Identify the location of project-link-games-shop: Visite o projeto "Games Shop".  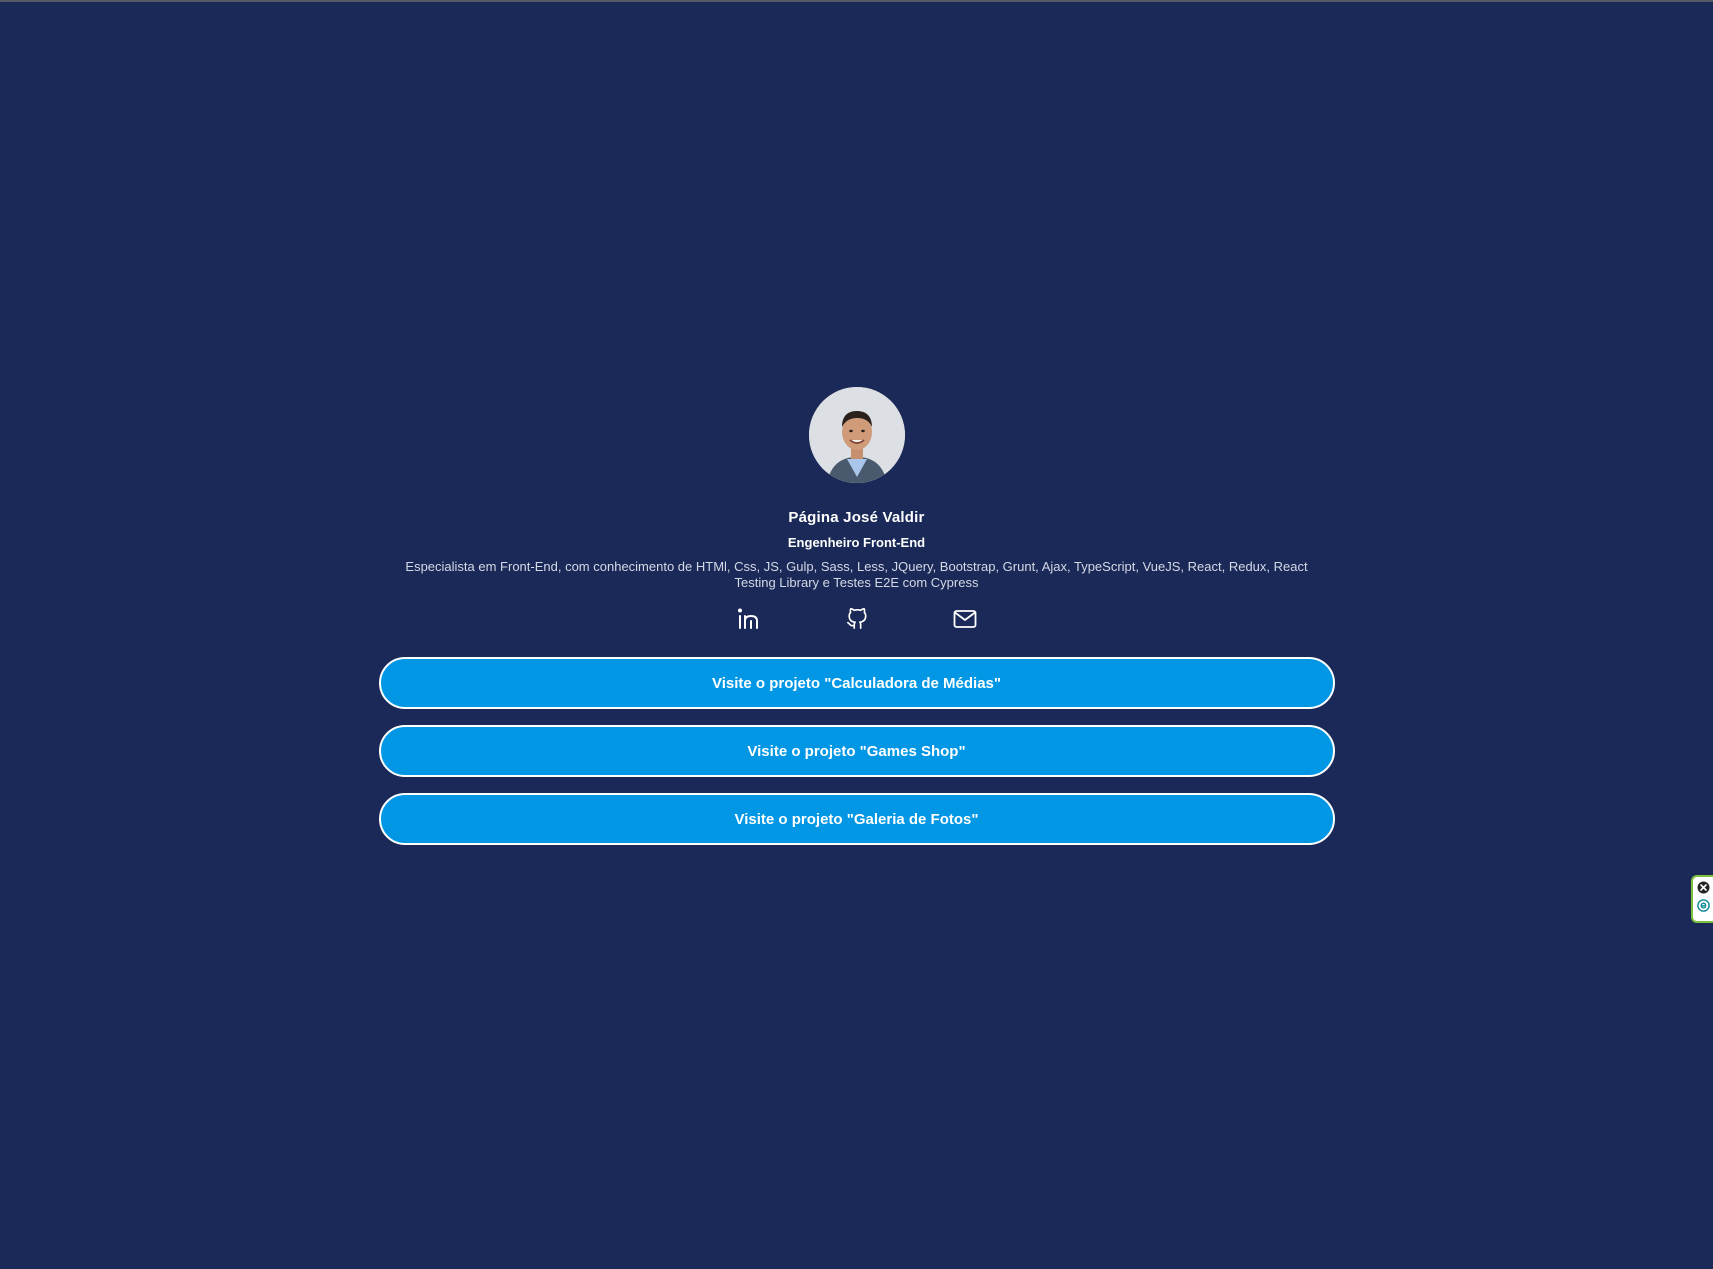
(856, 751).